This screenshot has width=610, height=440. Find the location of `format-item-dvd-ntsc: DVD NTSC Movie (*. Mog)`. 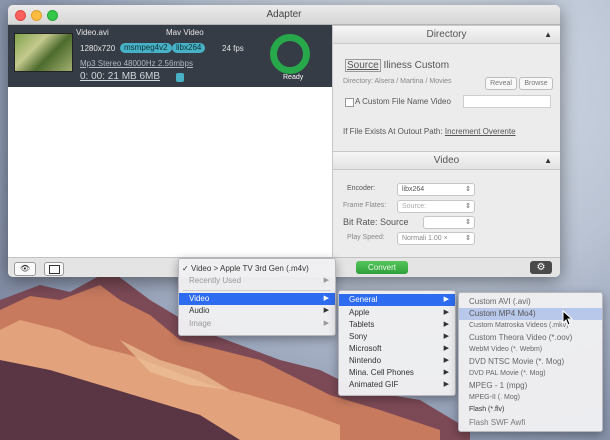

format-item-dvd-ntsc: DVD NTSC Movie (*. Mog) is located at coordinates (530, 362).